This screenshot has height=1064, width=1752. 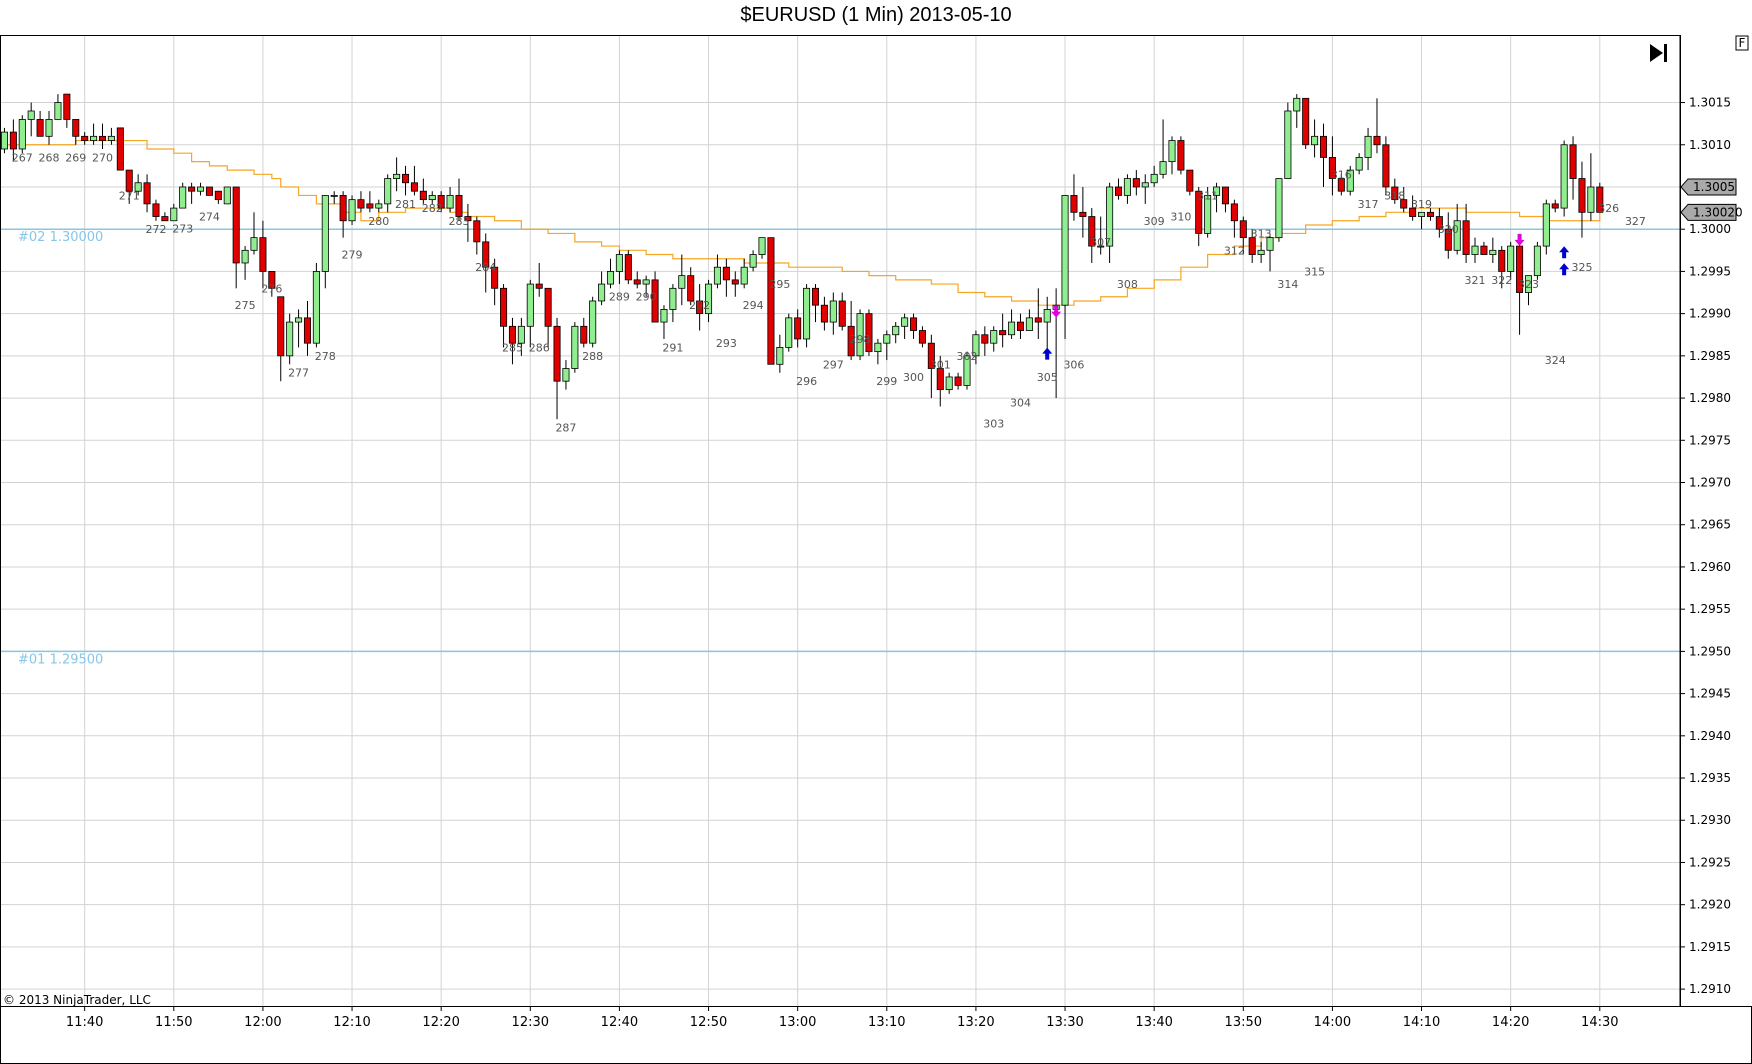 I want to click on price-badge-text: 1.3005, so click(x=1714, y=187).